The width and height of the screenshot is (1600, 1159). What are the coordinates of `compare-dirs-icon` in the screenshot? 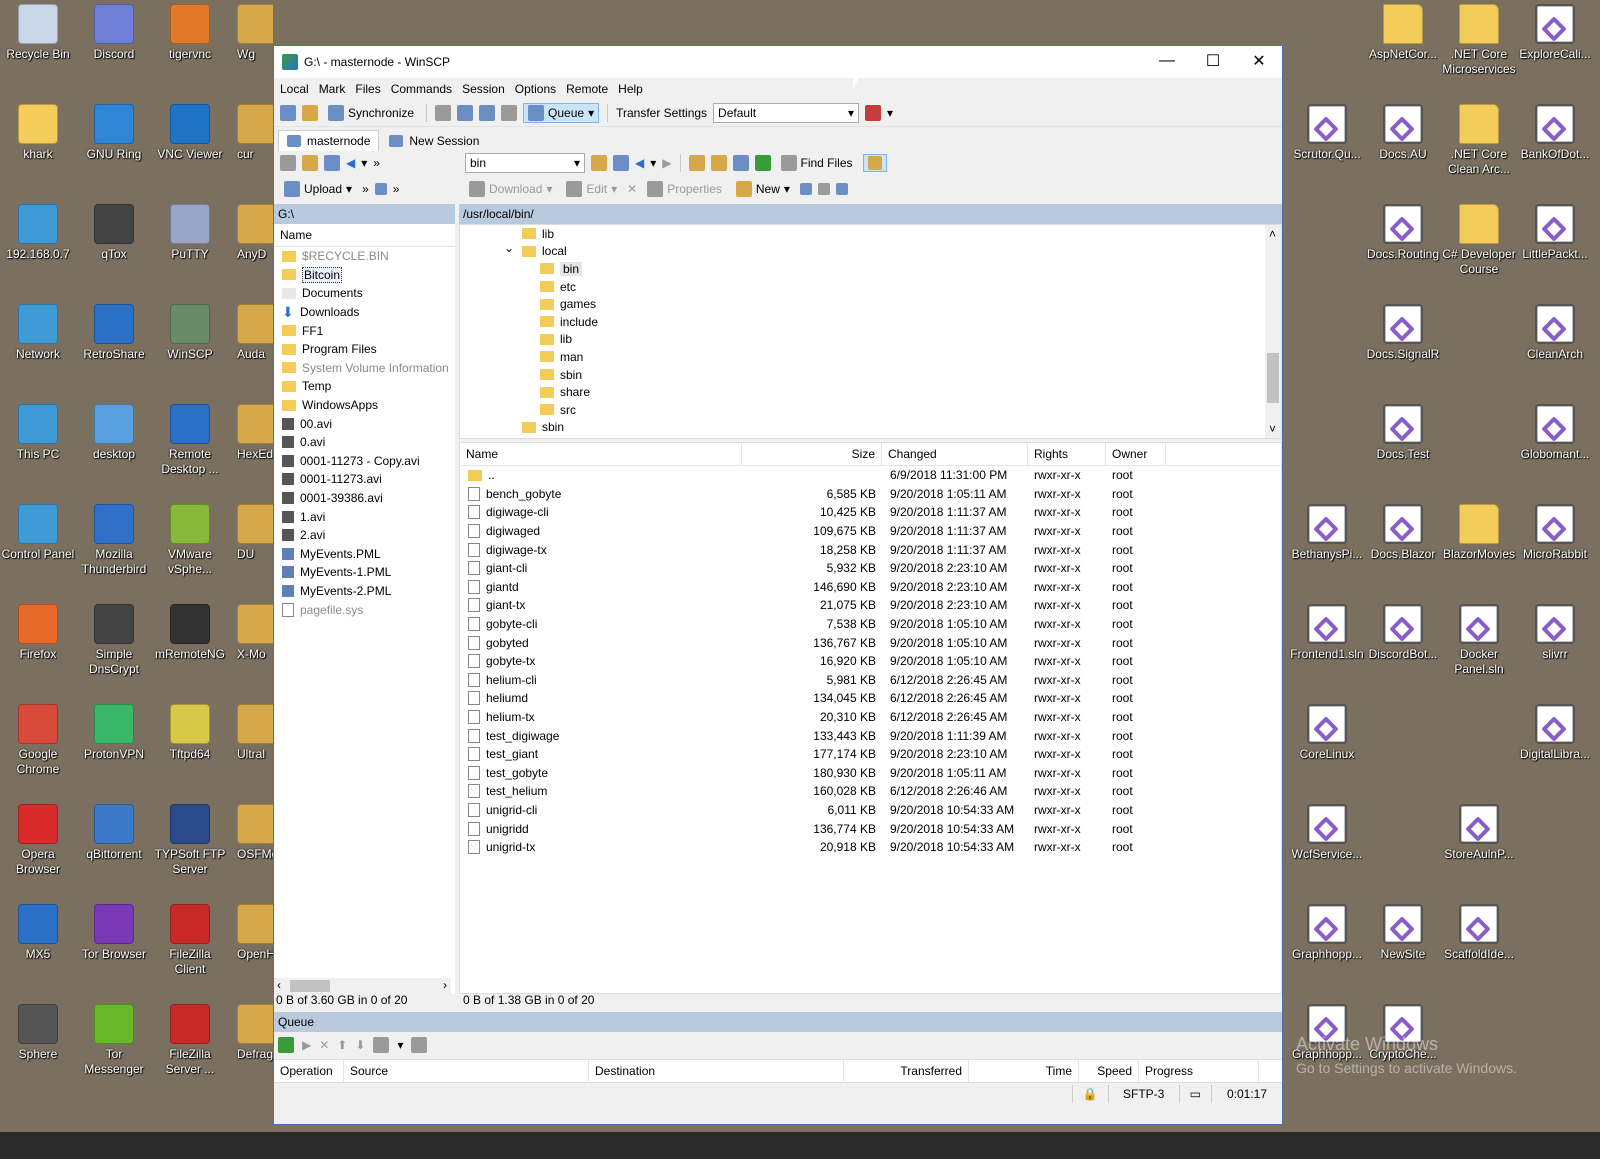 It's located at (288, 113).